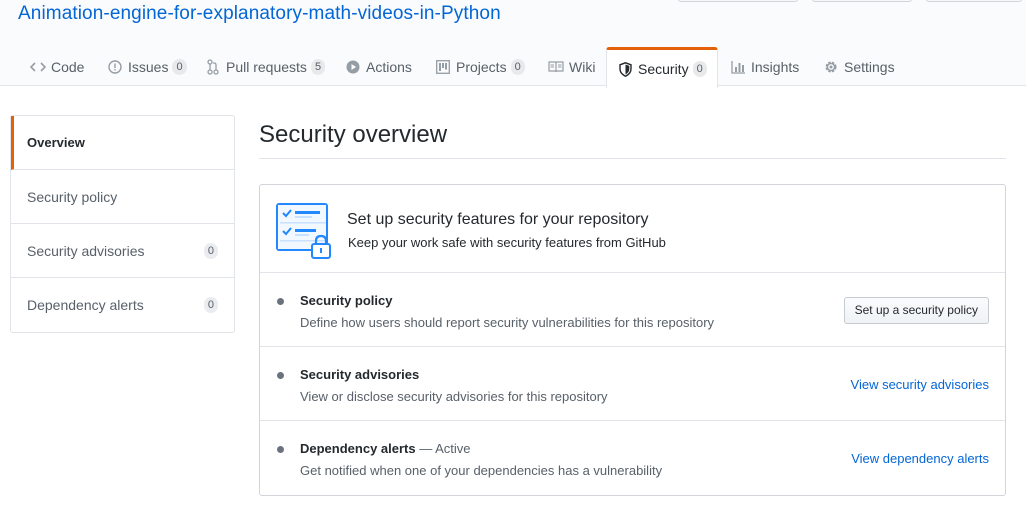  I want to click on sidebar-item-label: Dependency alerts, so click(85, 305).